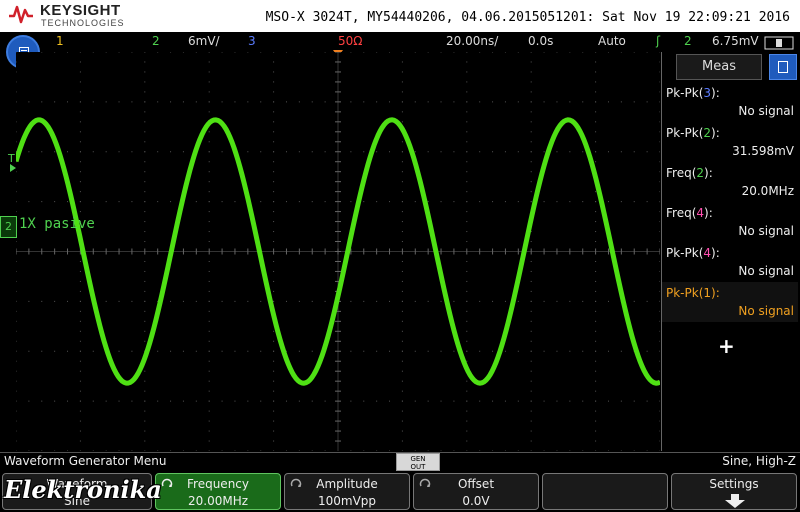 The image size is (800, 512). What do you see at coordinates (476, 491) in the screenshot?
I see `softkey-offset: Offset 0.0V` at bounding box center [476, 491].